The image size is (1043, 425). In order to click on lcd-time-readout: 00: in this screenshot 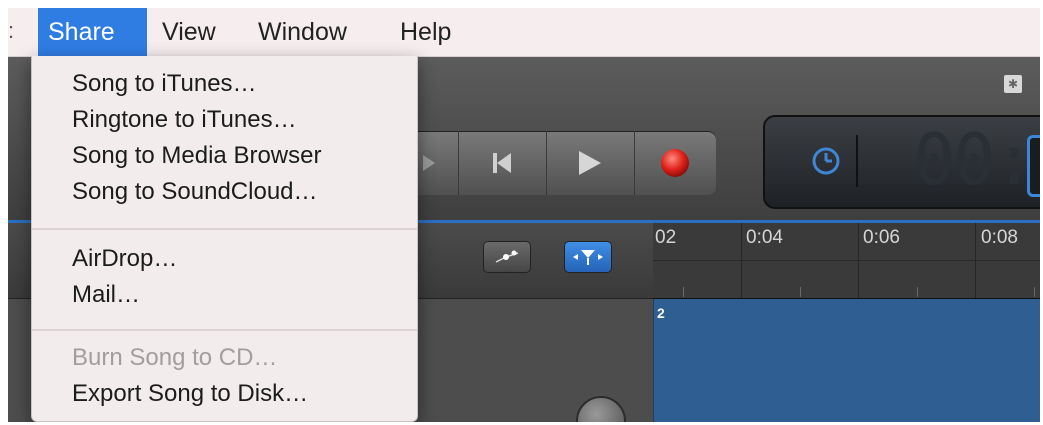, I will do `click(974, 160)`.